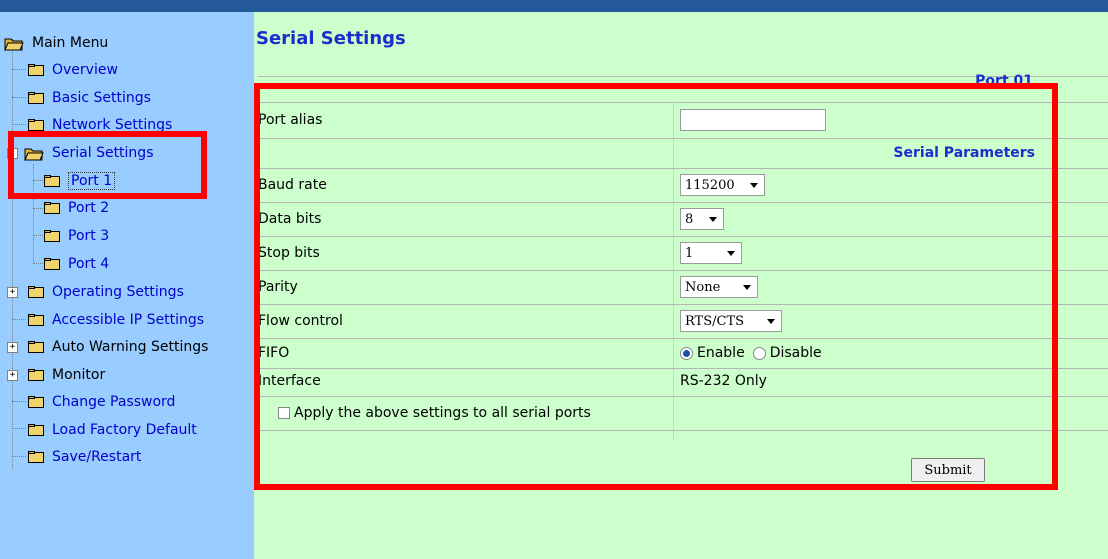  I want to click on sidebar-item-label: Port 4, so click(89, 264).